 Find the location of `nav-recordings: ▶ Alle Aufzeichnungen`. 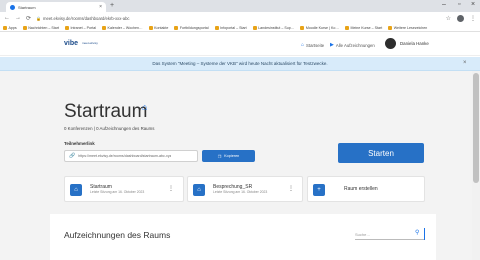

nav-recordings: ▶ Alle Aufzeichnungen is located at coordinates (352, 45).